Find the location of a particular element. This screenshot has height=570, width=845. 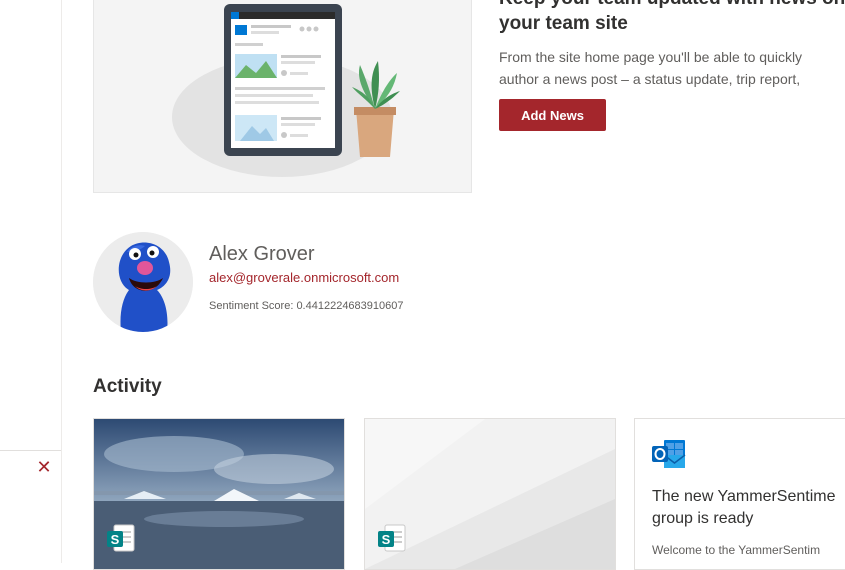

left-rail: ✕ is located at coordinates (31, 281).